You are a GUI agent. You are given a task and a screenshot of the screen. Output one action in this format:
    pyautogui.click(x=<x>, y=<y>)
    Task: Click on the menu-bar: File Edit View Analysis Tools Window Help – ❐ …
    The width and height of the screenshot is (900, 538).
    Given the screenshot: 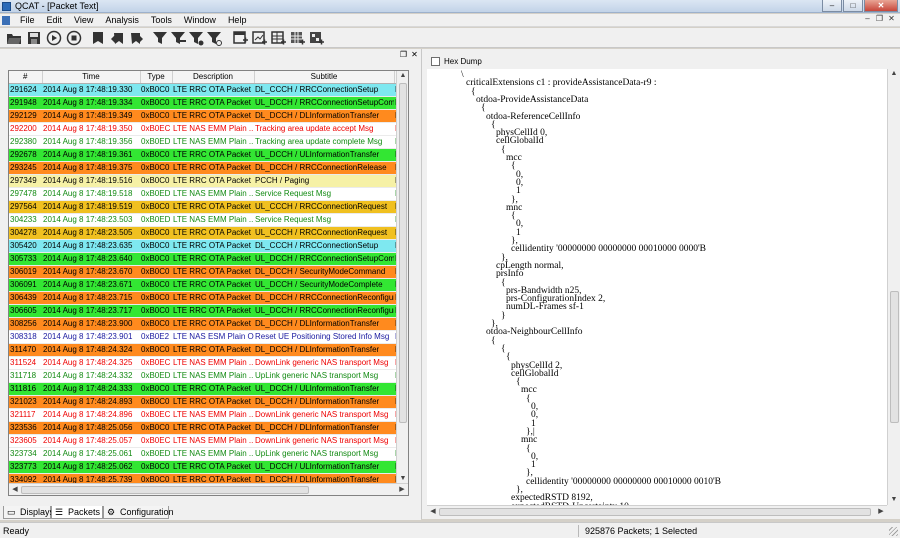 What is the action you would take?
    pyautogui.click(x=450, y=20)
    